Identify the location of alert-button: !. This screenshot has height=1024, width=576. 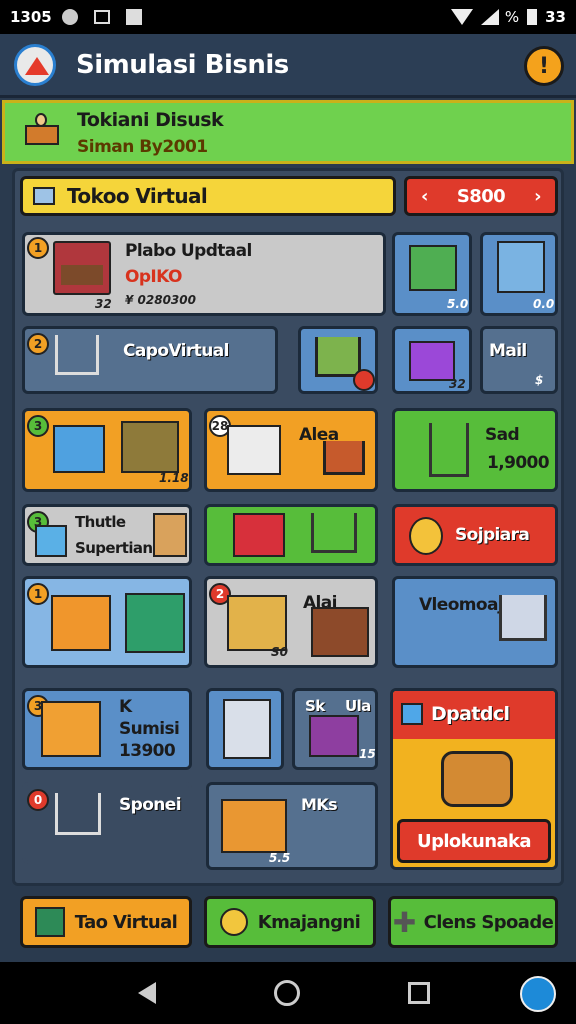
(544, 66).